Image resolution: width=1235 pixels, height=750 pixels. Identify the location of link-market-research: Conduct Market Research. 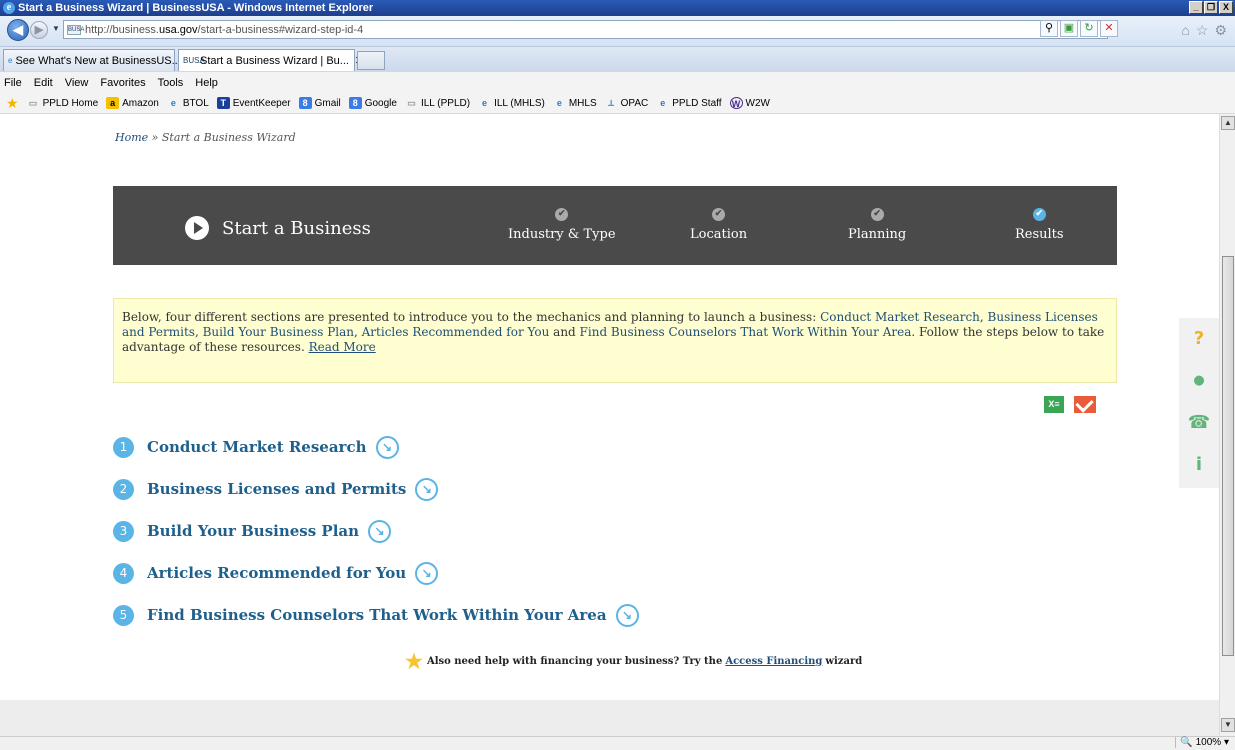
(900, 317).